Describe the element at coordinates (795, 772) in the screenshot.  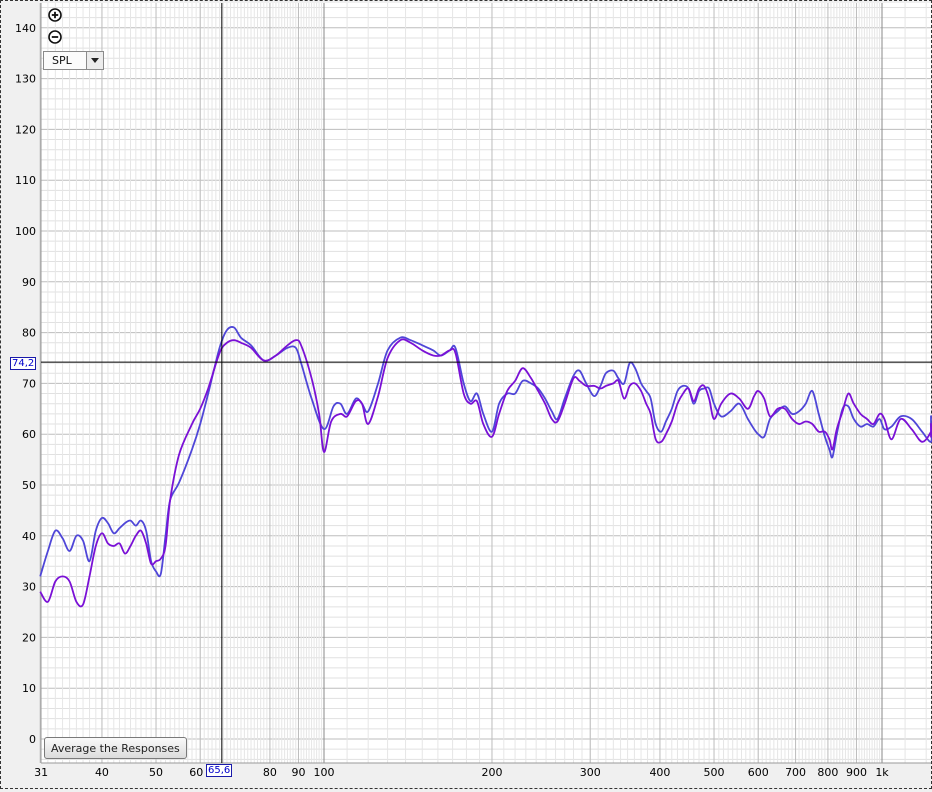
I see `x-tick-label: 700` at that location.